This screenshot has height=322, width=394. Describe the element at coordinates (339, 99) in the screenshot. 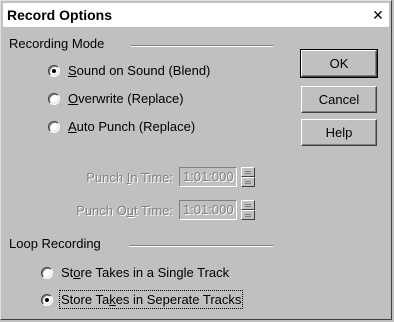

I see `cancel-button: Cancel` at that location.